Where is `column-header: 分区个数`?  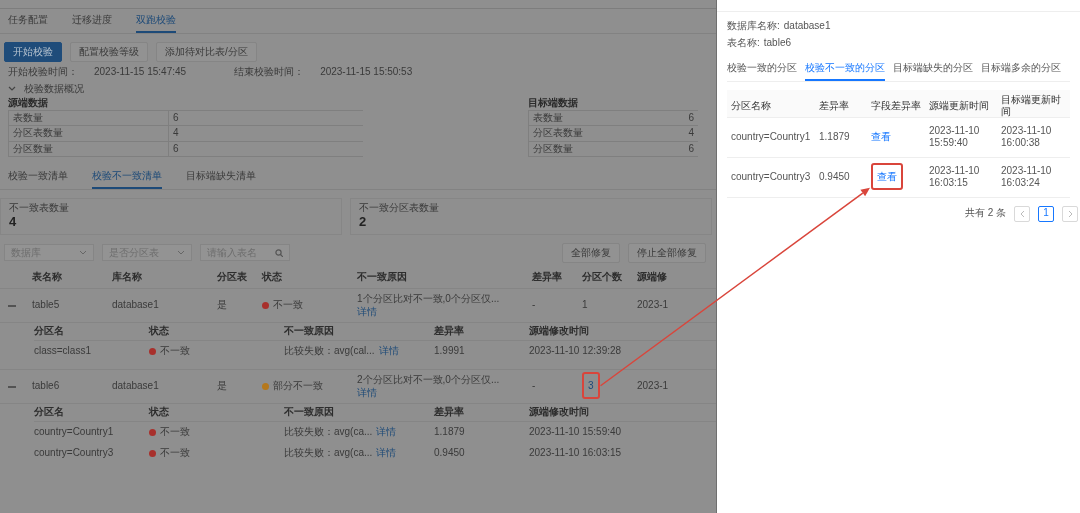
column-header: 分区个数 is located at coordinates (602, 277).